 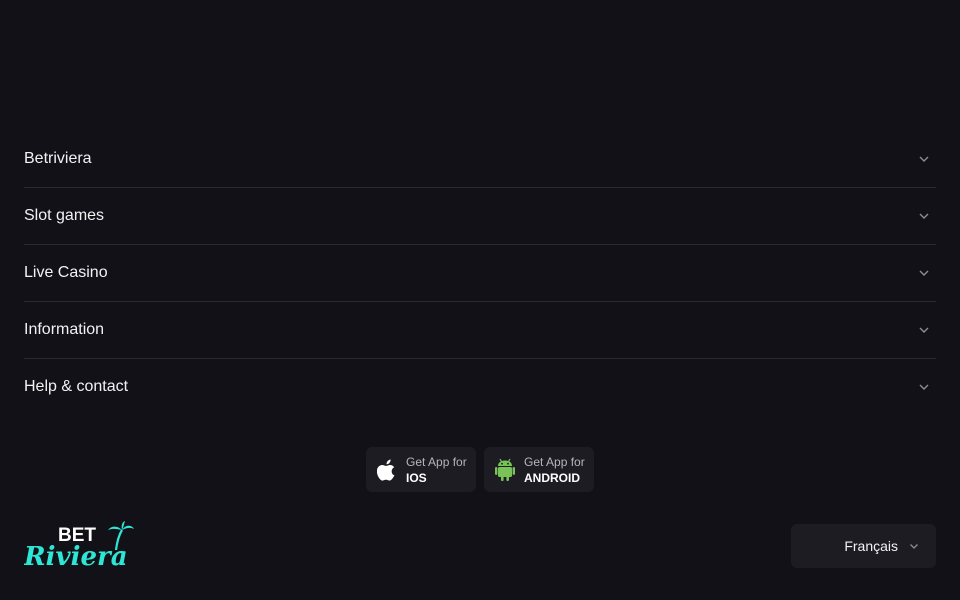 I want to click on apple-icon, so click(x=387, y=470).